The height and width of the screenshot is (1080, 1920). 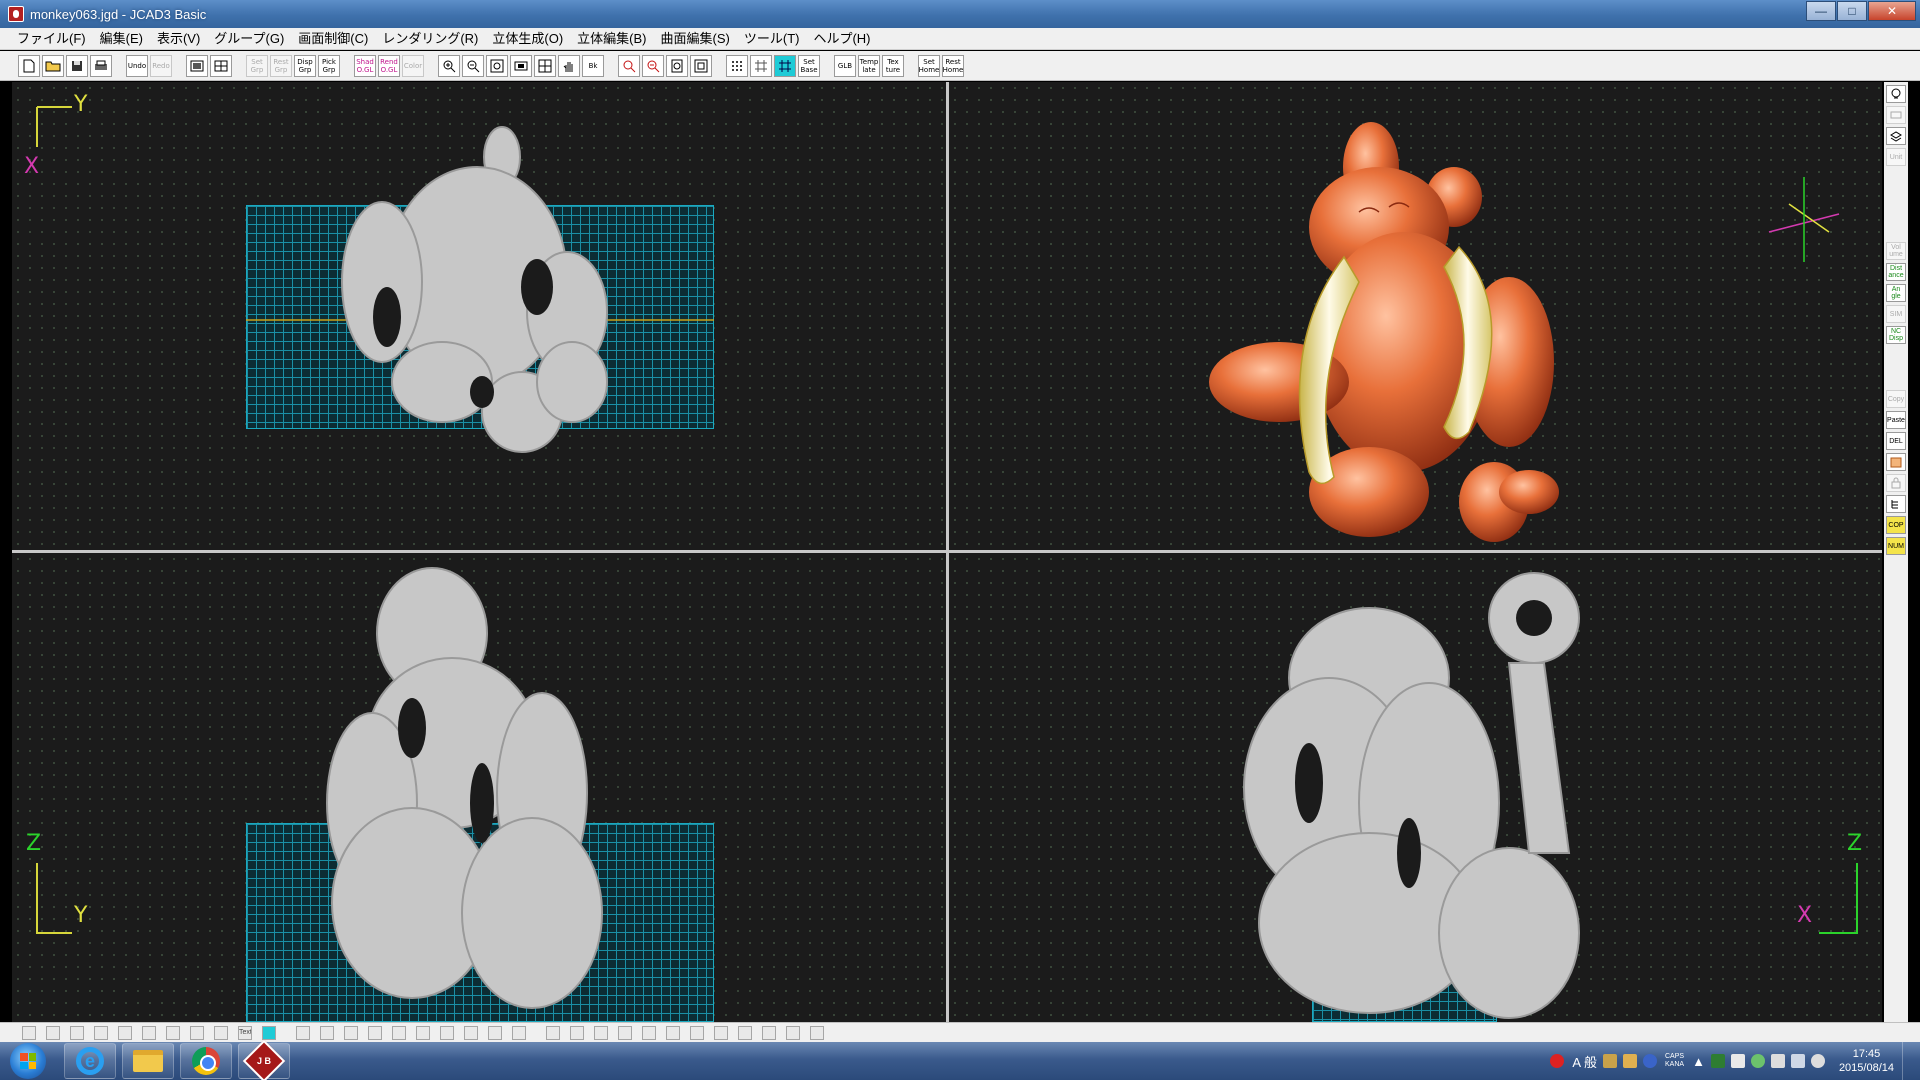 What do you see at coordinates (449, 65) in the screenshot?
I see `zoom-in-icon` at bounding box center [449, 65].